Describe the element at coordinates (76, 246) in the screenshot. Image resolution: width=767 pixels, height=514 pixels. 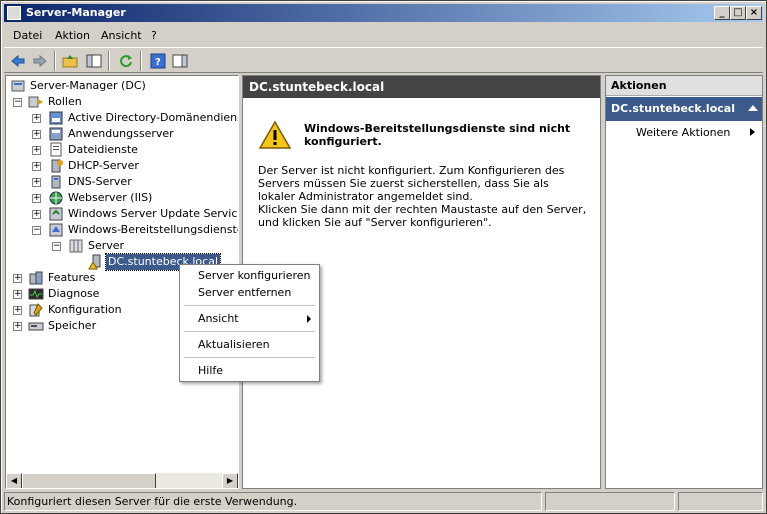
I see `server-folder-icon` at that location.